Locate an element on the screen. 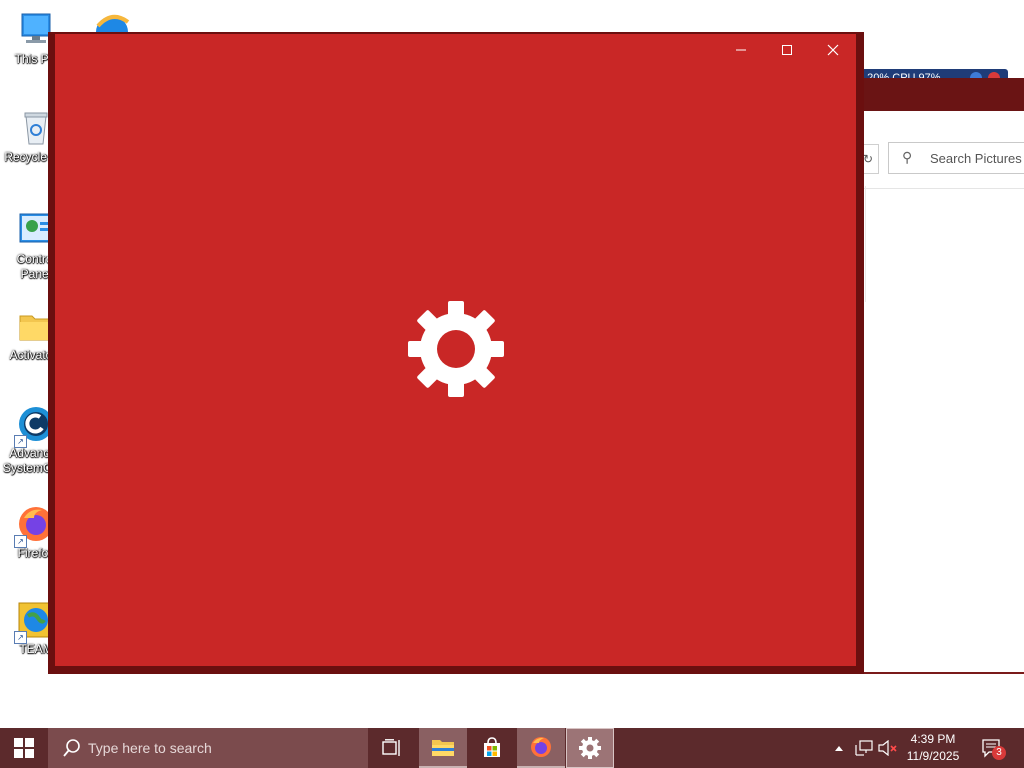 This screenshot has height=768, width=1024. search-pictures-field: ⚲ Search Pictures is located at coordinates (956, 158).